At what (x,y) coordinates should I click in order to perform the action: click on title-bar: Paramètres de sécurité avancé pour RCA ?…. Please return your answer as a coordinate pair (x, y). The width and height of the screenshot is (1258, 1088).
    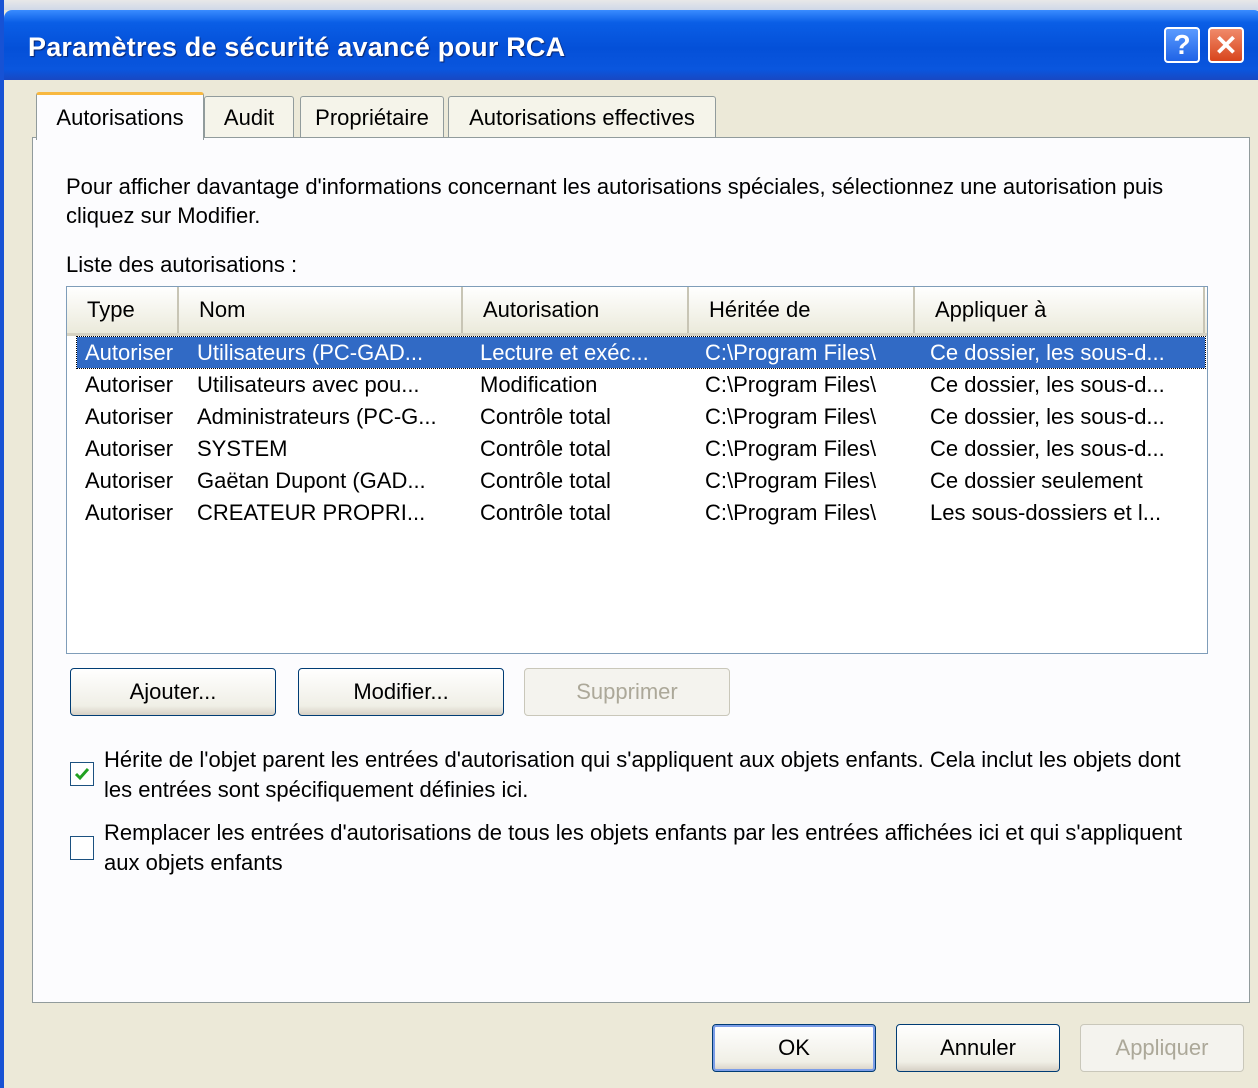
    Looking at the image, I should click on (631, 45).